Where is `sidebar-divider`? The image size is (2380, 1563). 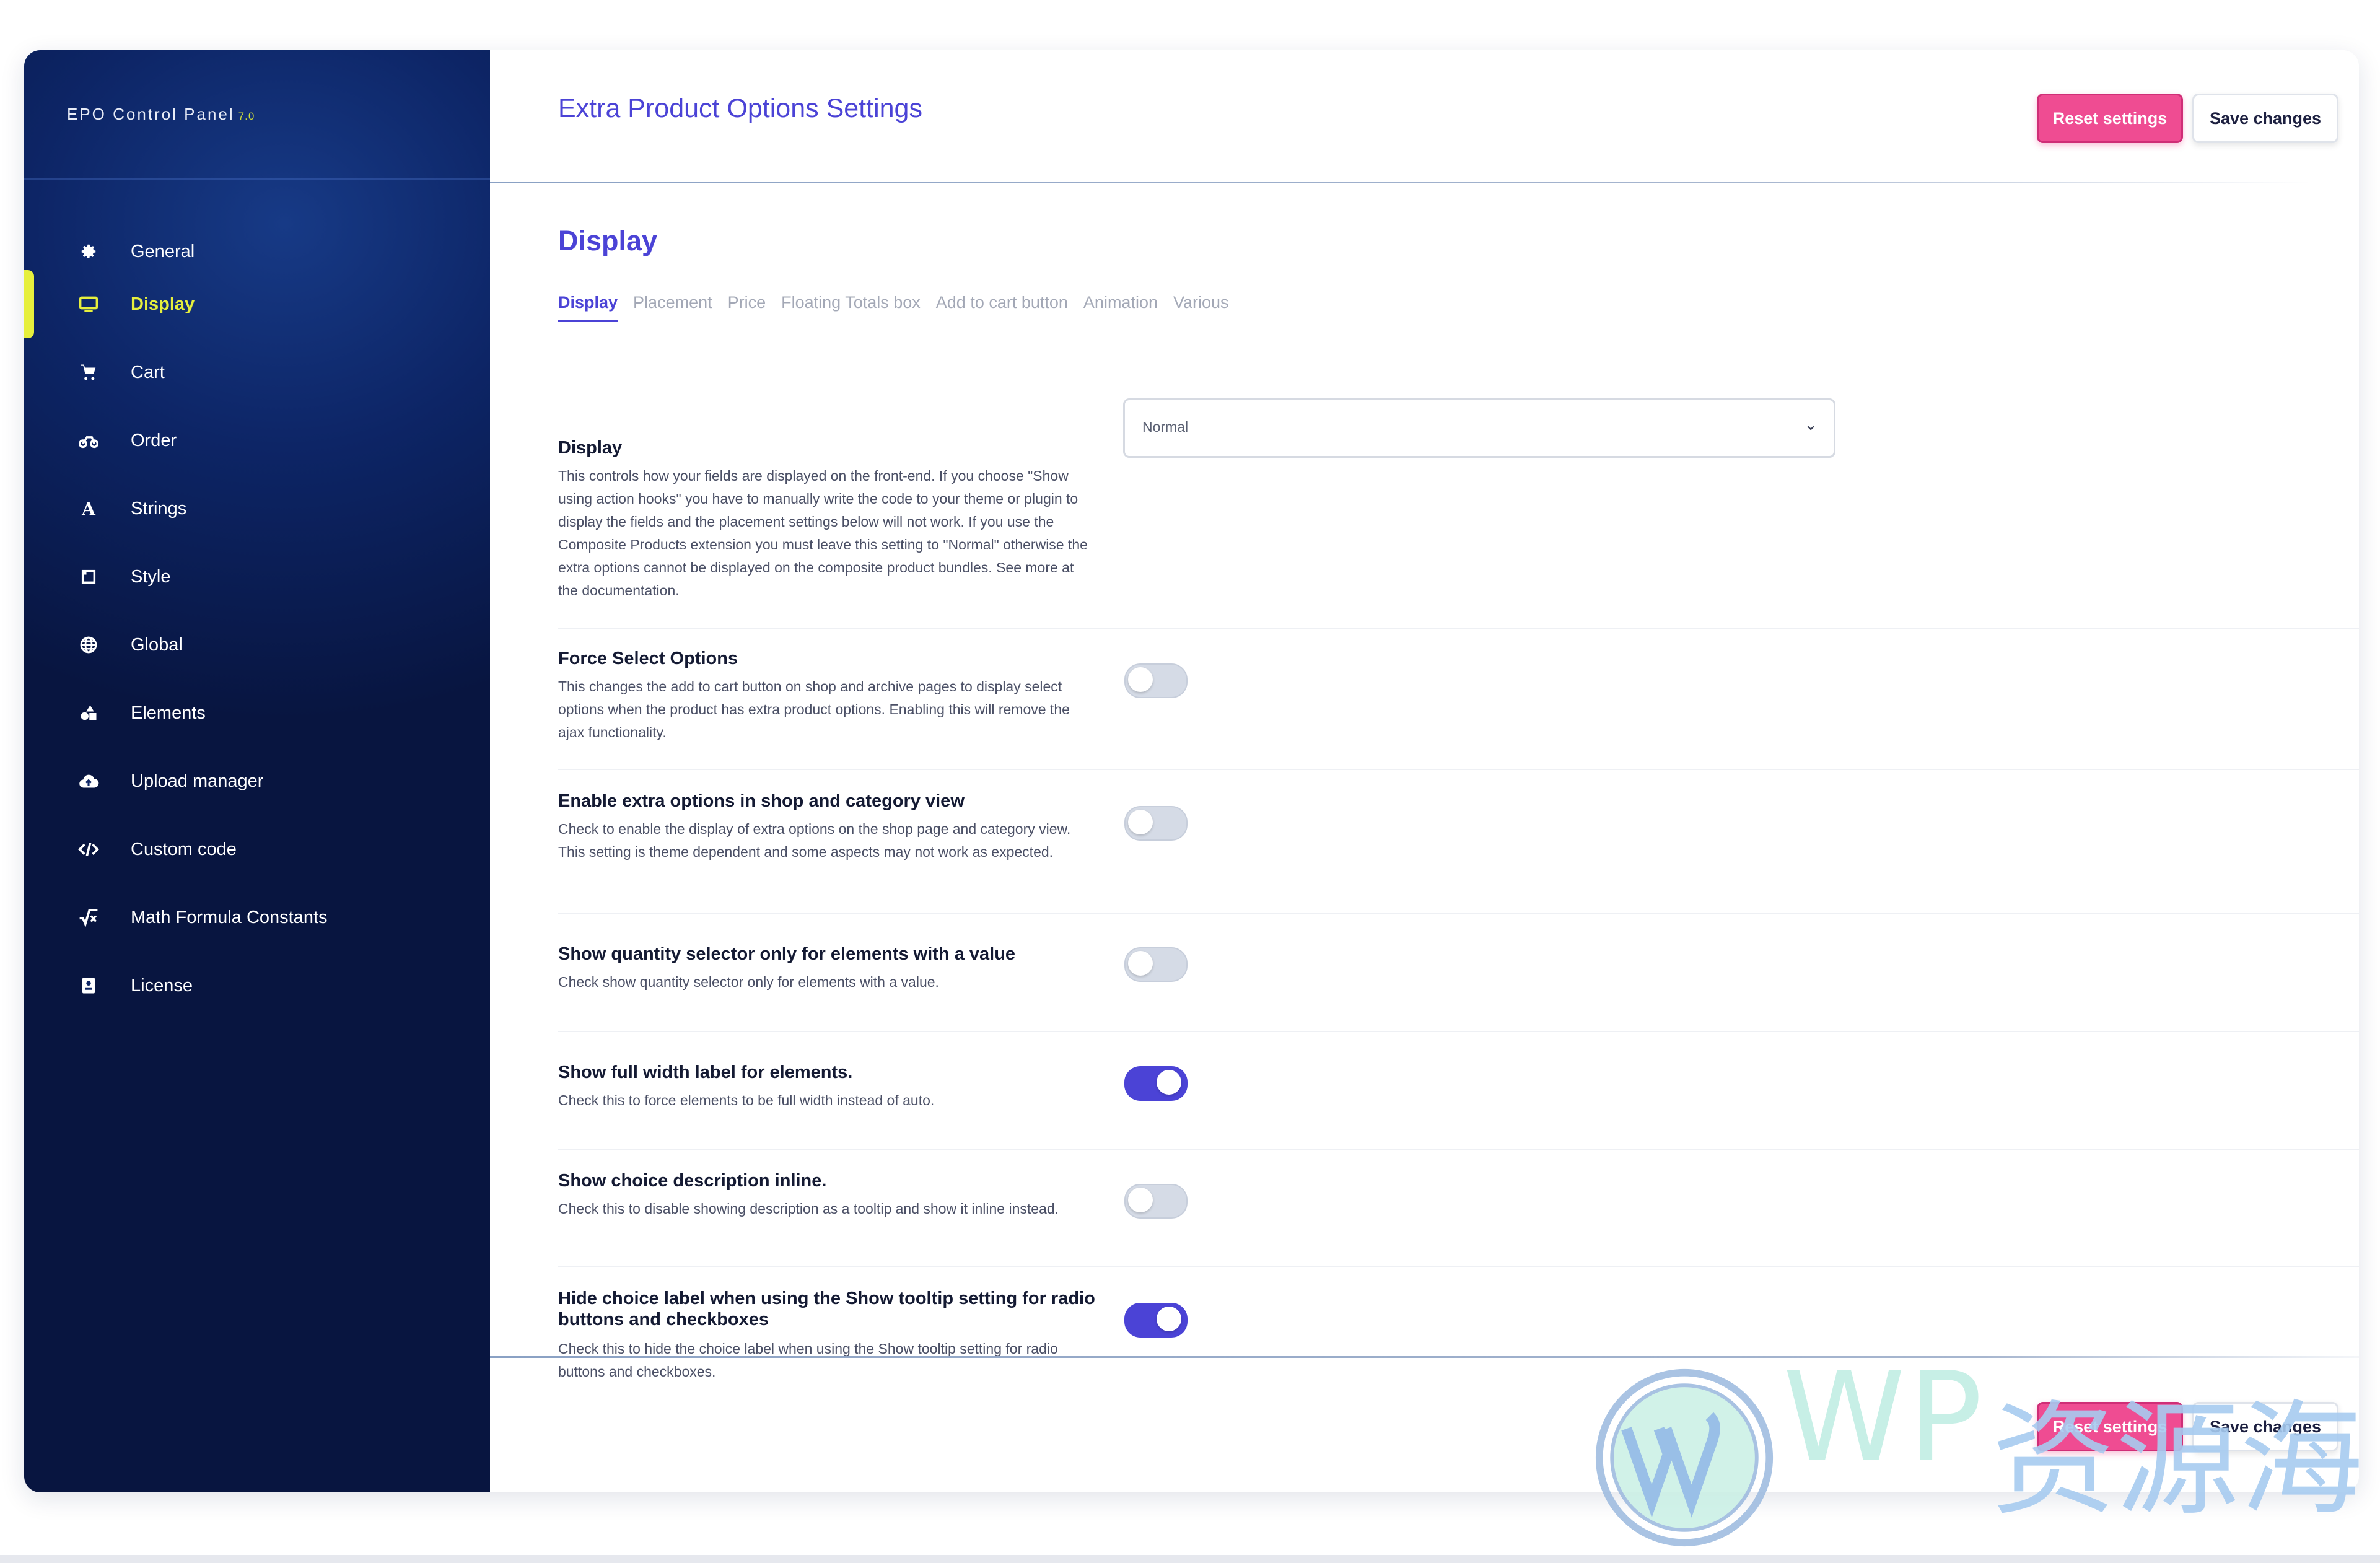
sidebar-divider is located at coordinates (257, 179).